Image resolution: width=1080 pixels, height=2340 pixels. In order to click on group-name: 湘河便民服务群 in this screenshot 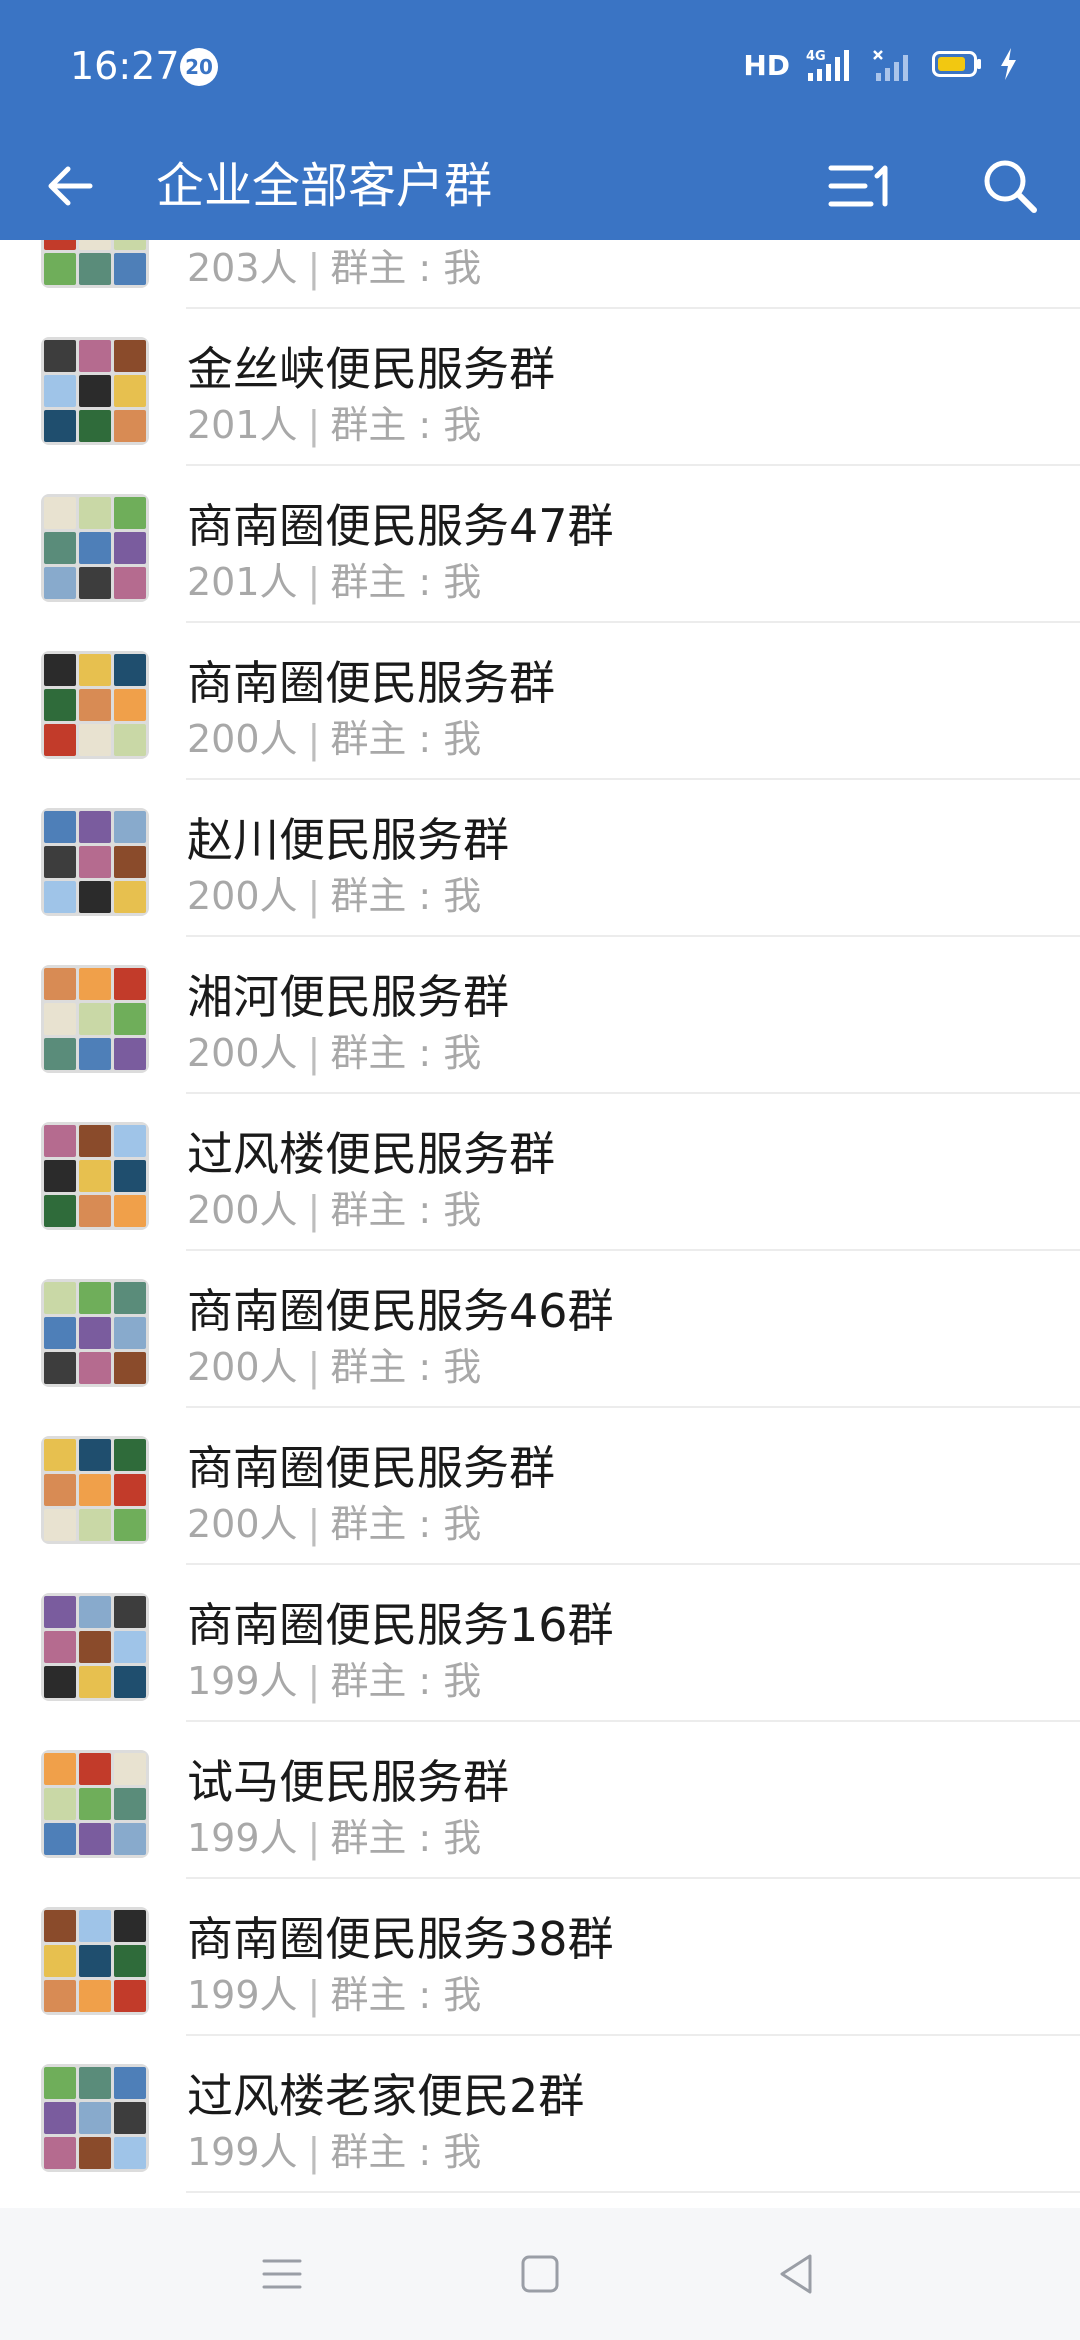, I will do `click(348, 997)`.